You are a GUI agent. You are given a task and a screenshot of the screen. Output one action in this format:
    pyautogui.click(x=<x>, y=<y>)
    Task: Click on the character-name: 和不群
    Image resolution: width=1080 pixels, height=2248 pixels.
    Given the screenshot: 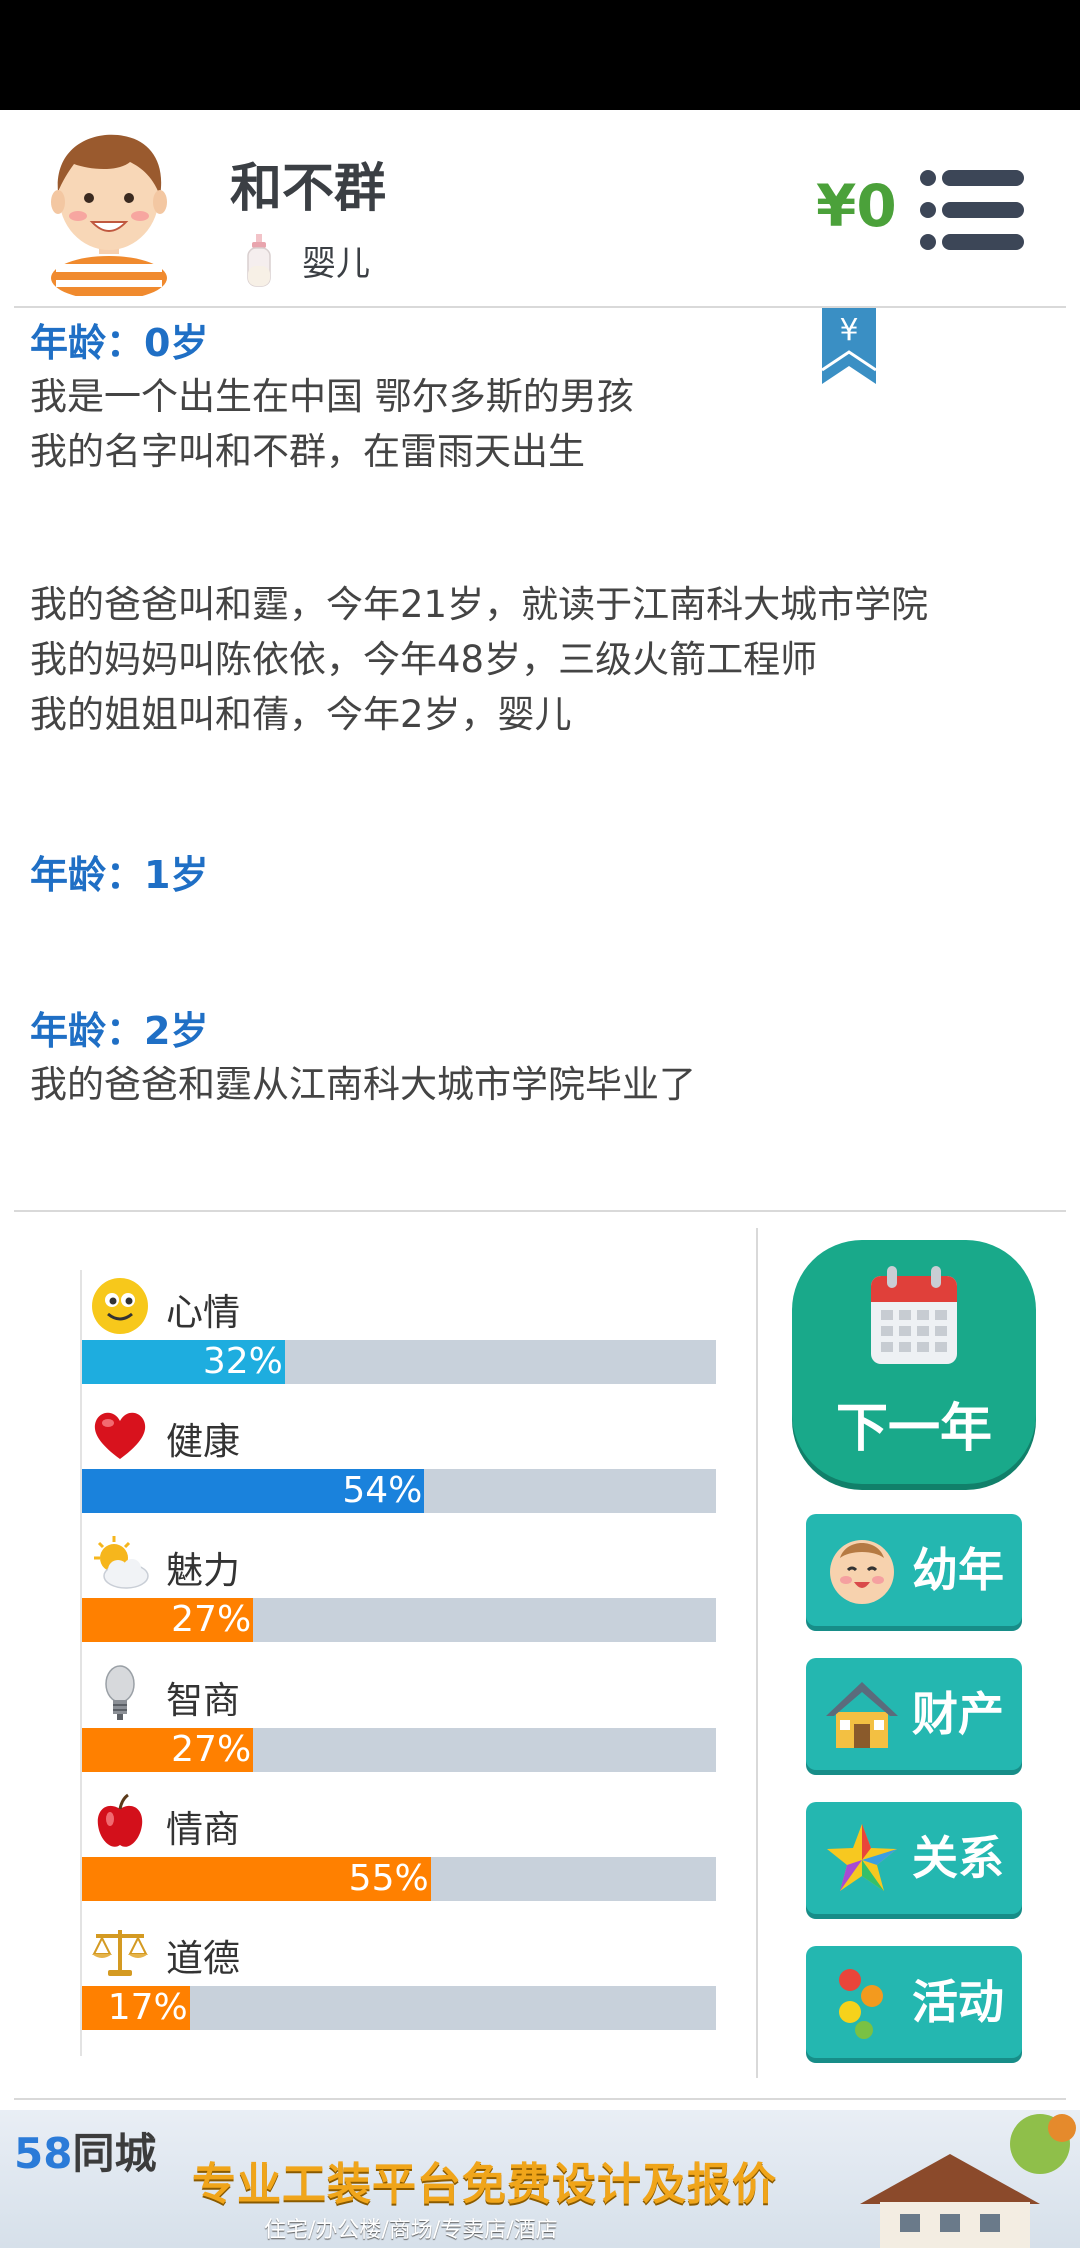 What is the action you would take?
    pyautogui.click(x=308, y=189)
    